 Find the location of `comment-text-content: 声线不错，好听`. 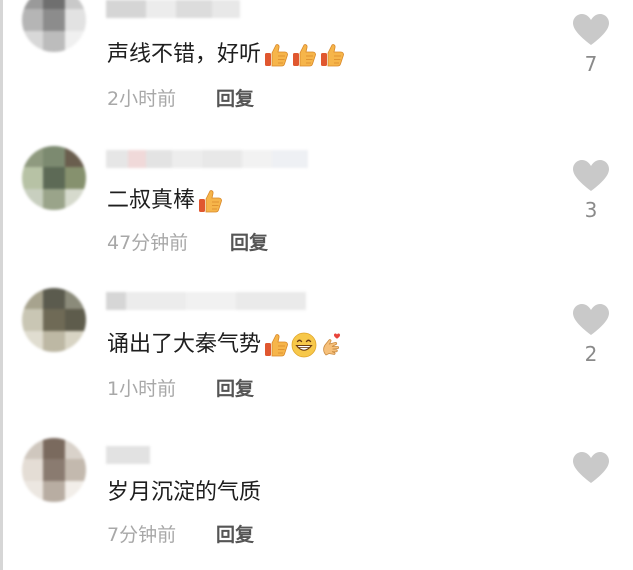

comment-text-content: 声线不错，好听 is located at coordinates (184, 54).